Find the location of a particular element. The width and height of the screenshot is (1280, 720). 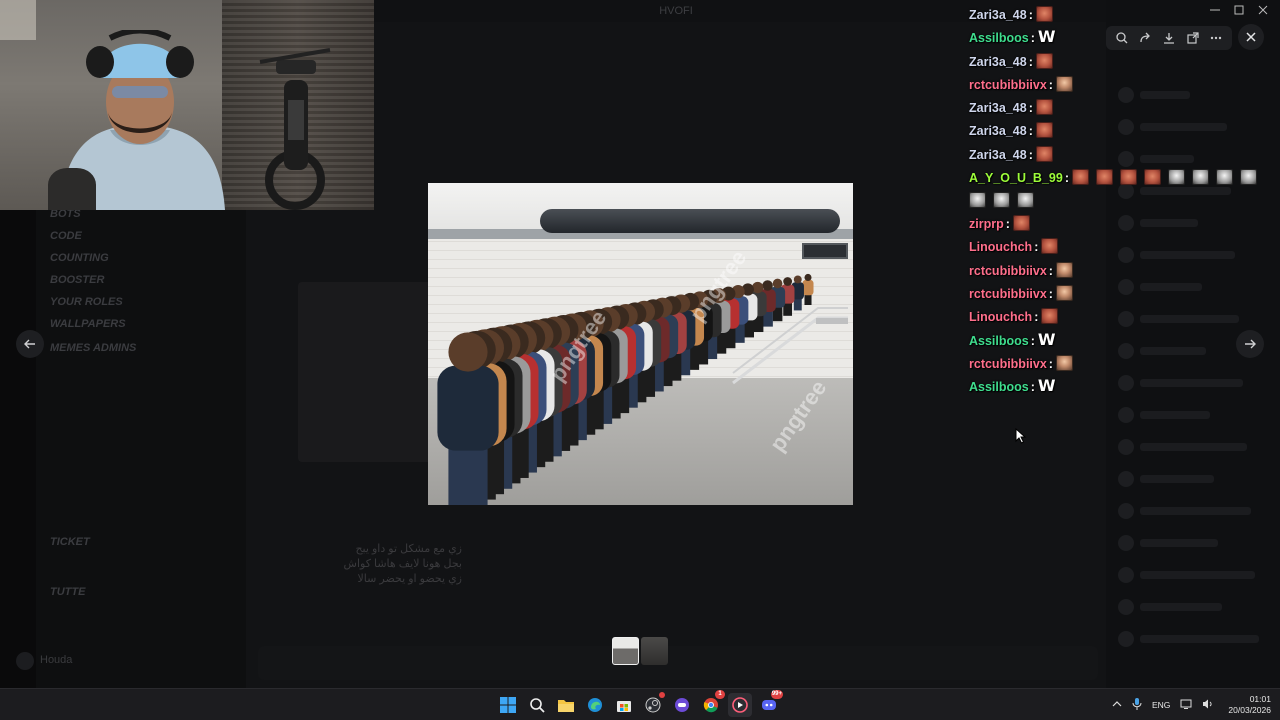

chat-username: zirprp is located at coordinates (986, 224).